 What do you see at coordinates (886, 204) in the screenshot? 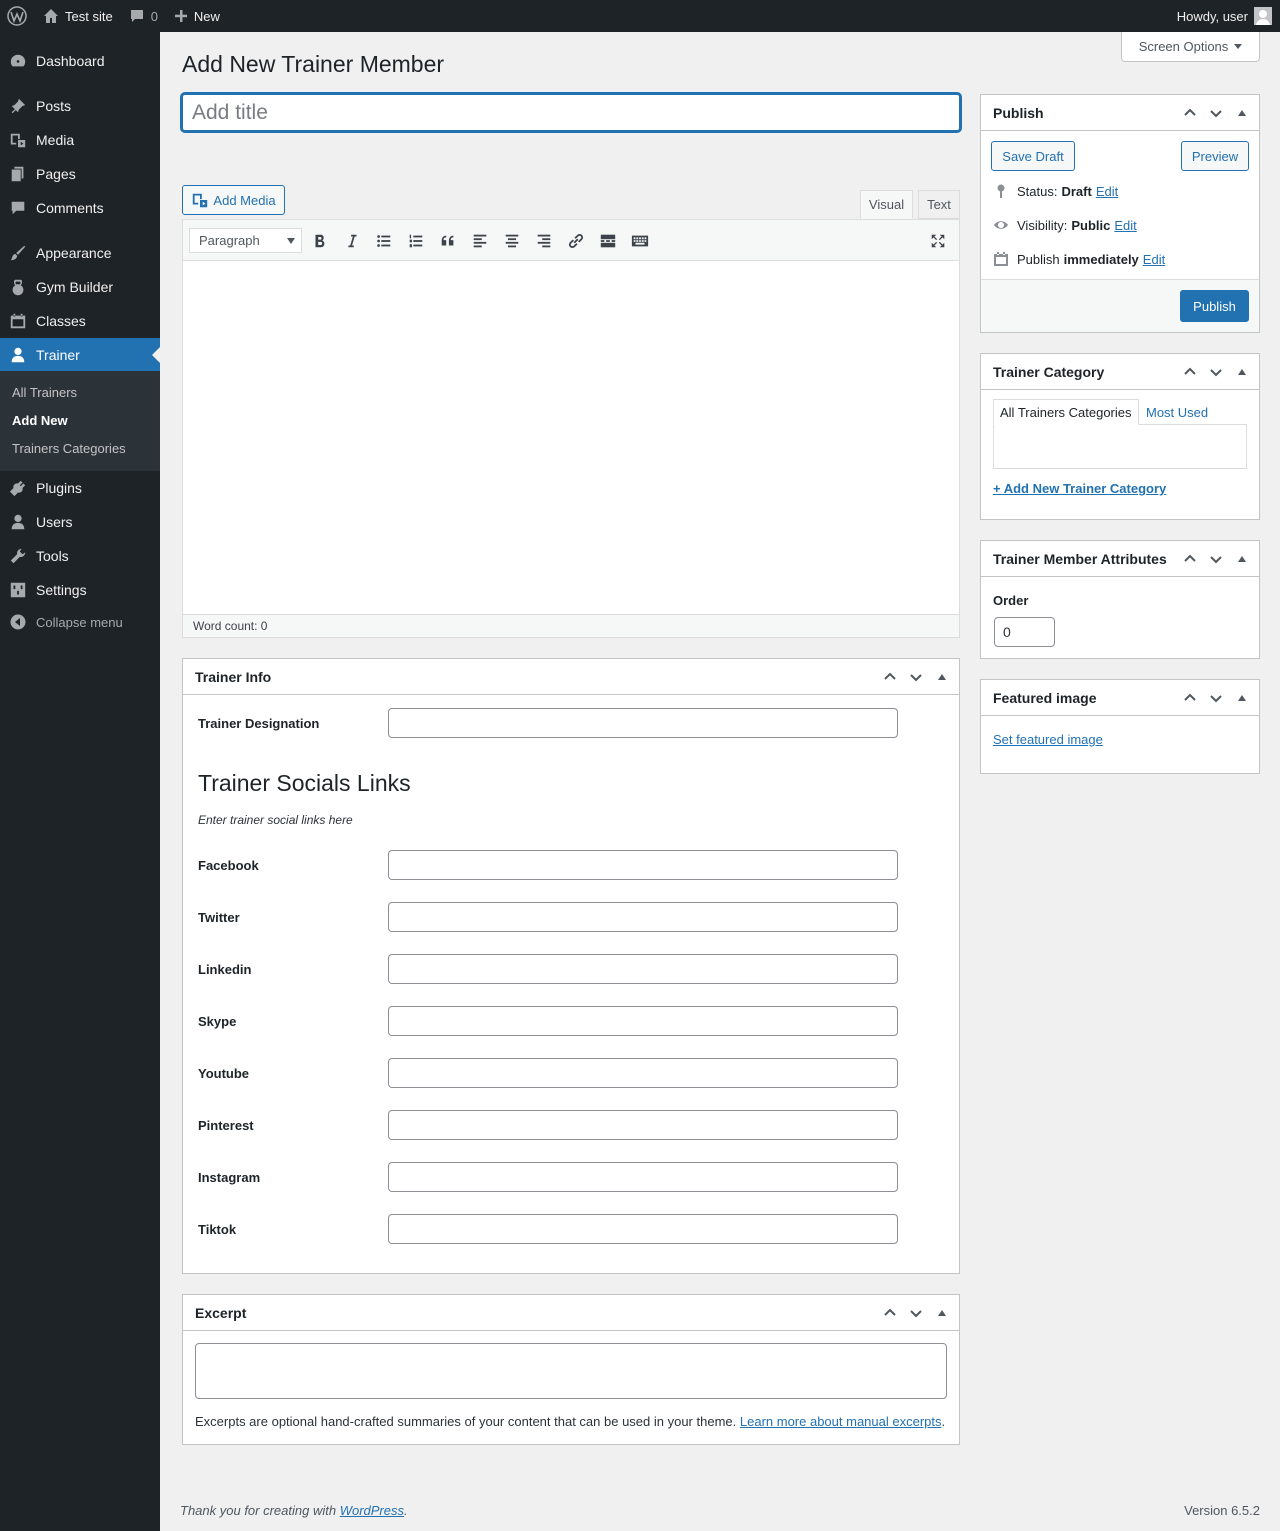
I see `tab-visual: Visual` at bounding box center [886, 204].